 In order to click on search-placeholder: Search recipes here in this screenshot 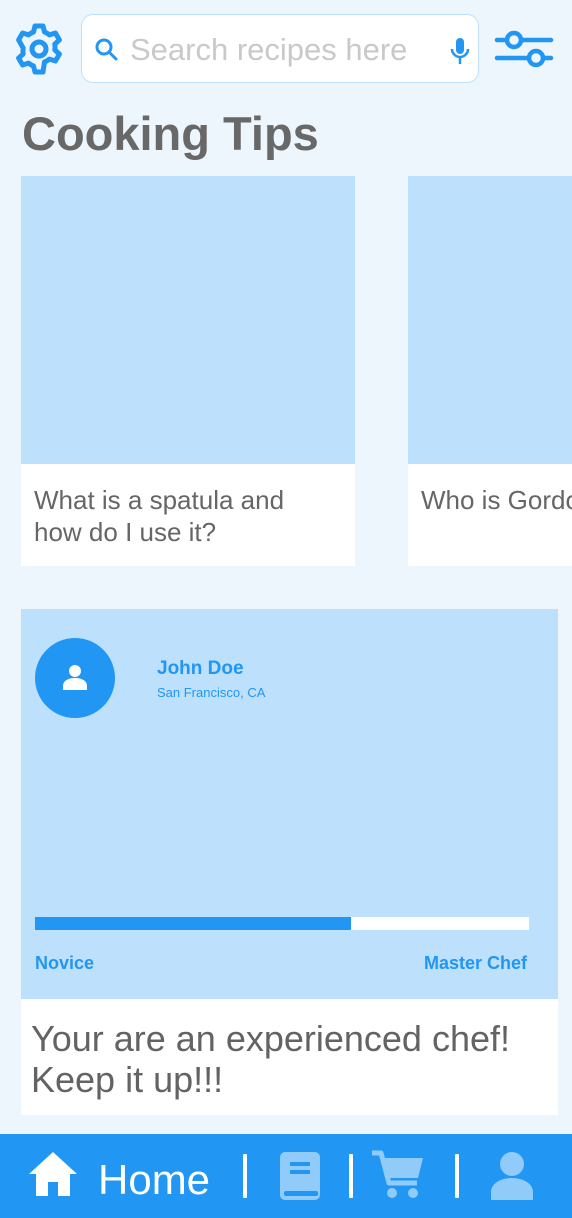, I will do `click(269, 49)`.